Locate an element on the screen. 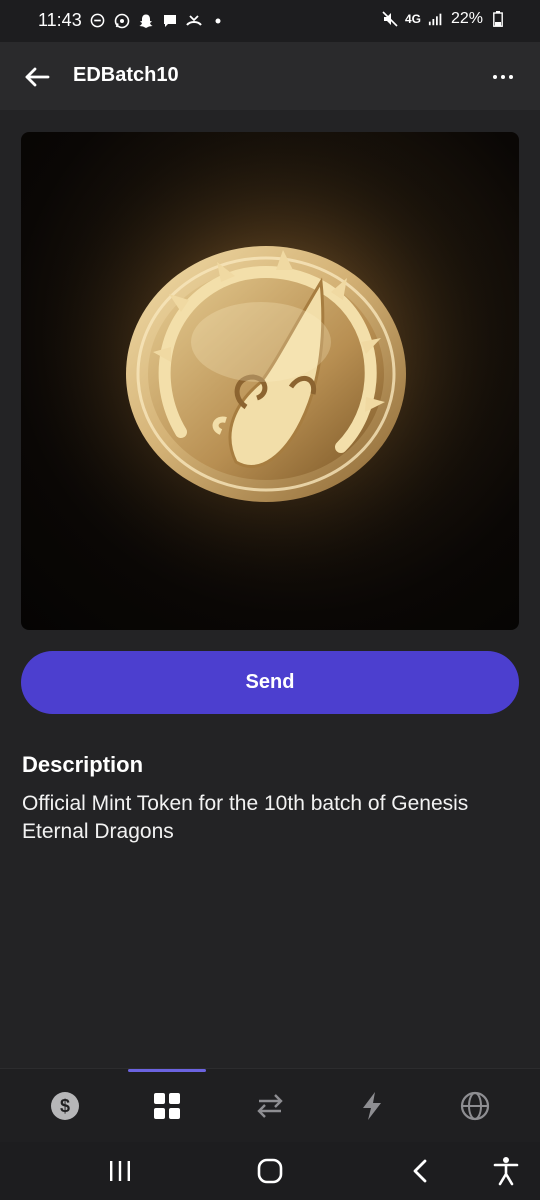 The width and height of the screenshot is (540, 1200). home-icon is located at coordinates (270, 1171).